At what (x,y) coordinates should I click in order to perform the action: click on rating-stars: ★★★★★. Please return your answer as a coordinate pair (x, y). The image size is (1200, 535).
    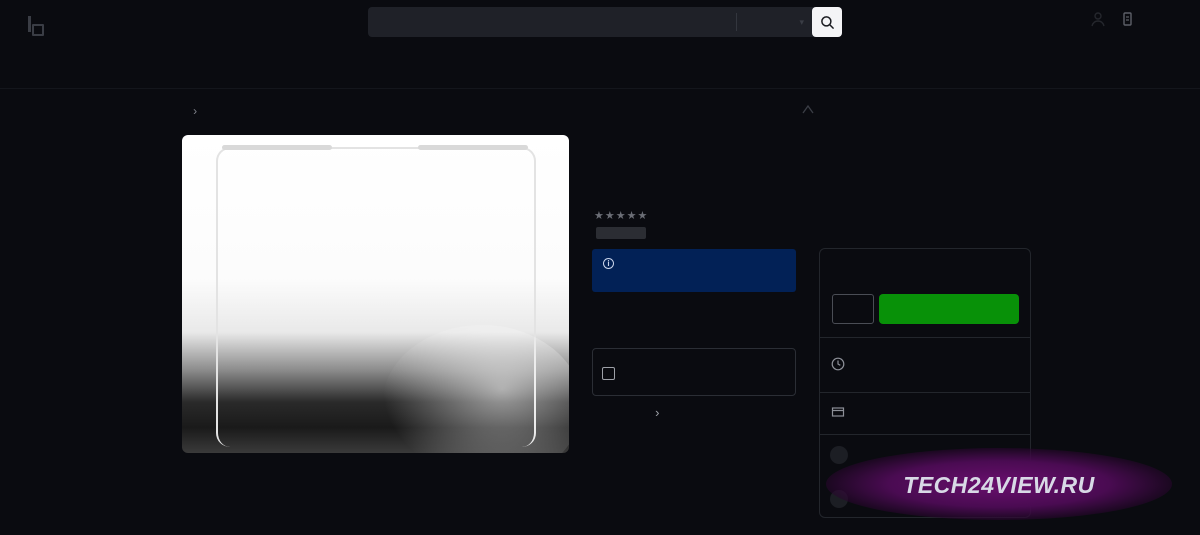
    Looking at the image, I should click on (621, 216).